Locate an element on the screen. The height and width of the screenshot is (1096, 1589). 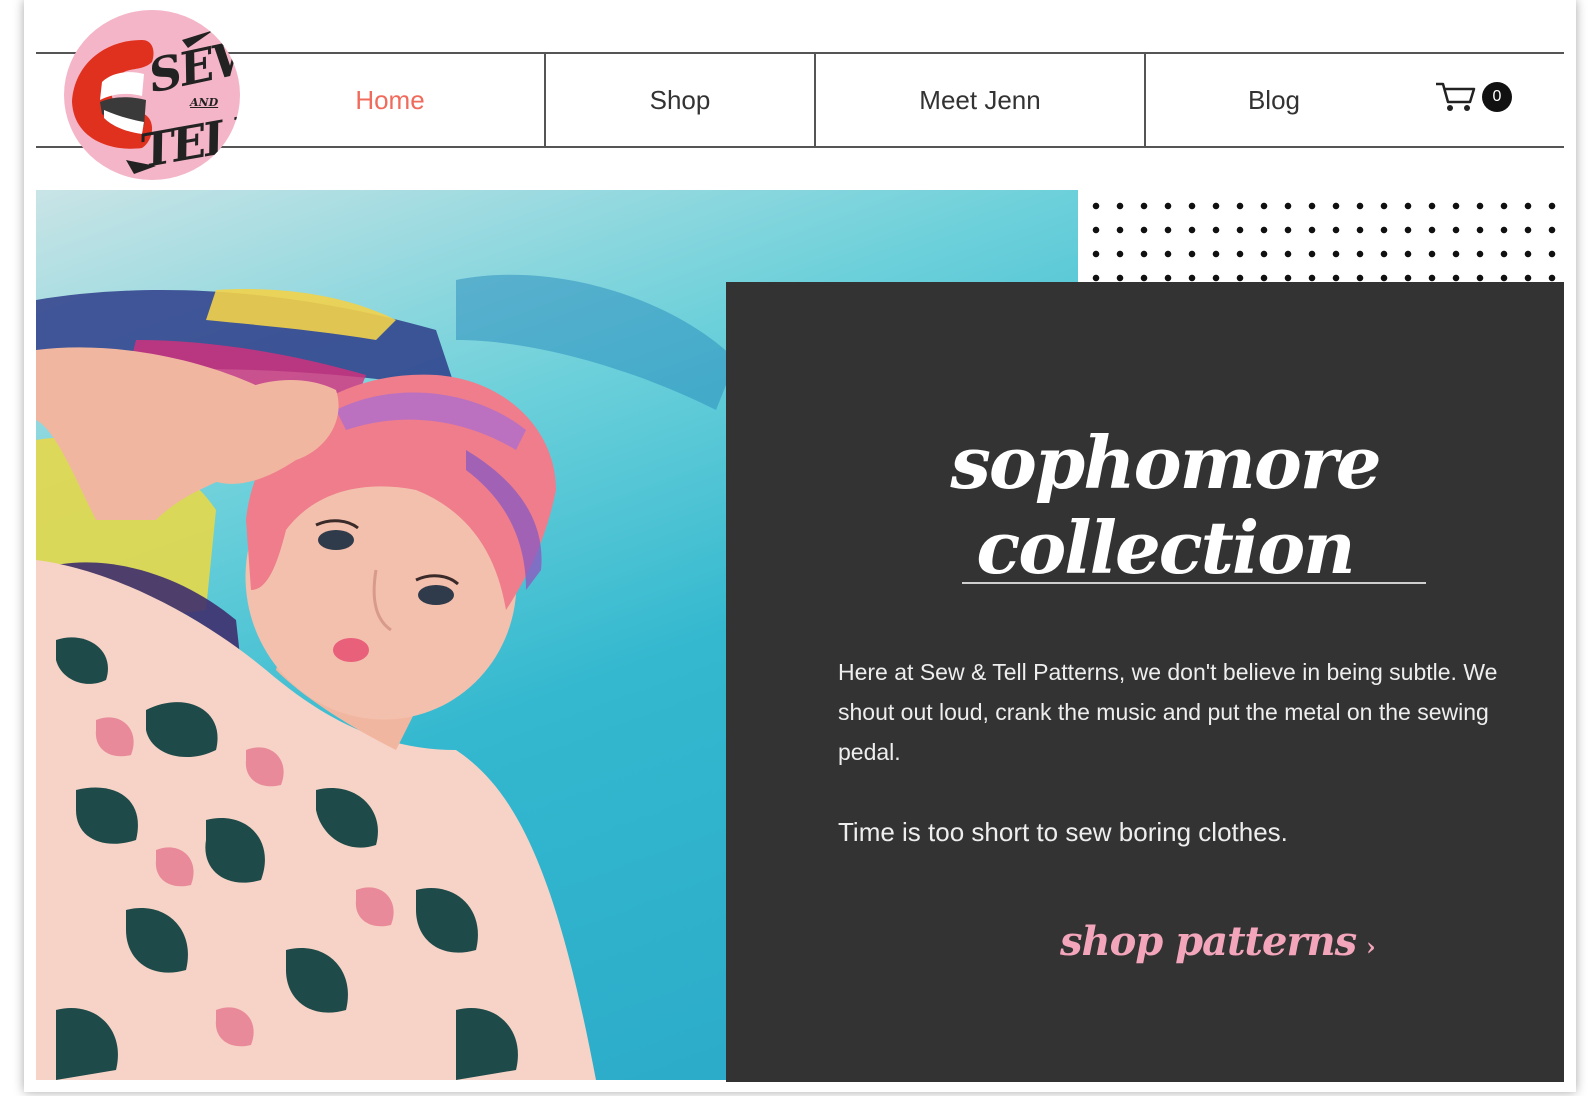
nav-meet-jenn: Meet Jenn is located at coordinates (980, 100).